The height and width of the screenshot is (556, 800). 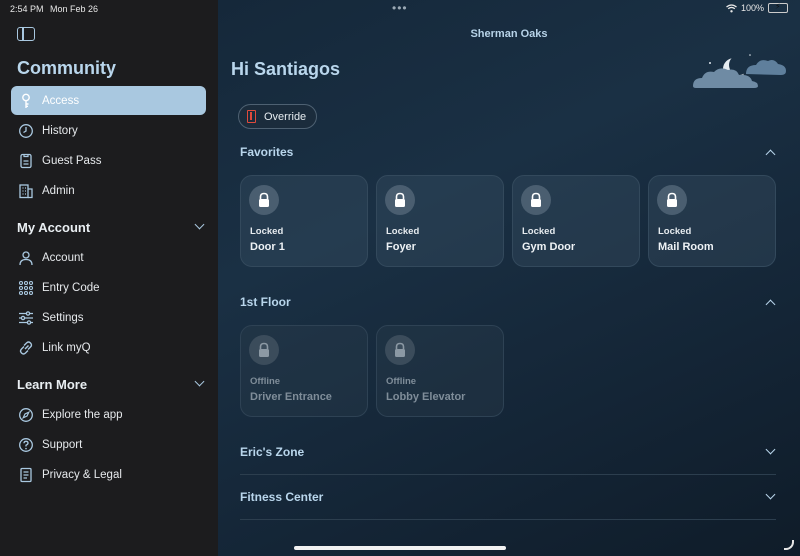 I want to click on status-right: 100% ⚡, so click(x=757, y=7).